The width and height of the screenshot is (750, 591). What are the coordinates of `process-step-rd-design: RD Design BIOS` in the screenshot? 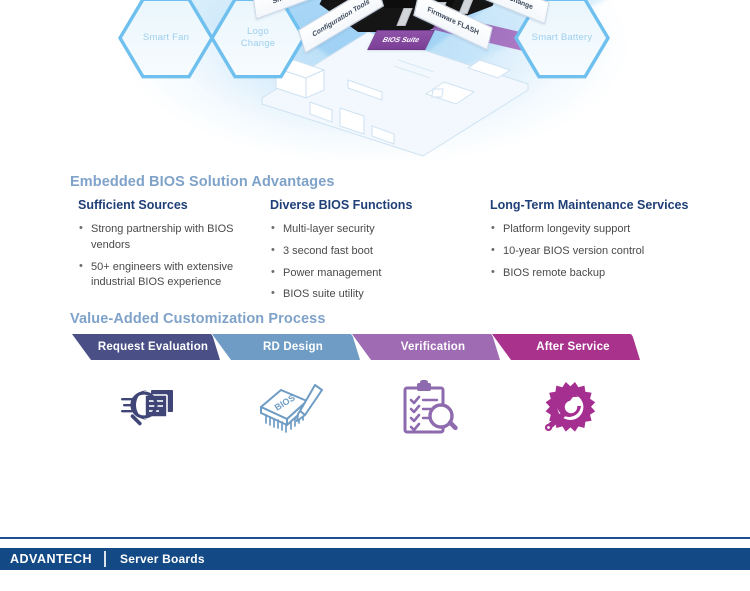 It's located at (291, 395).